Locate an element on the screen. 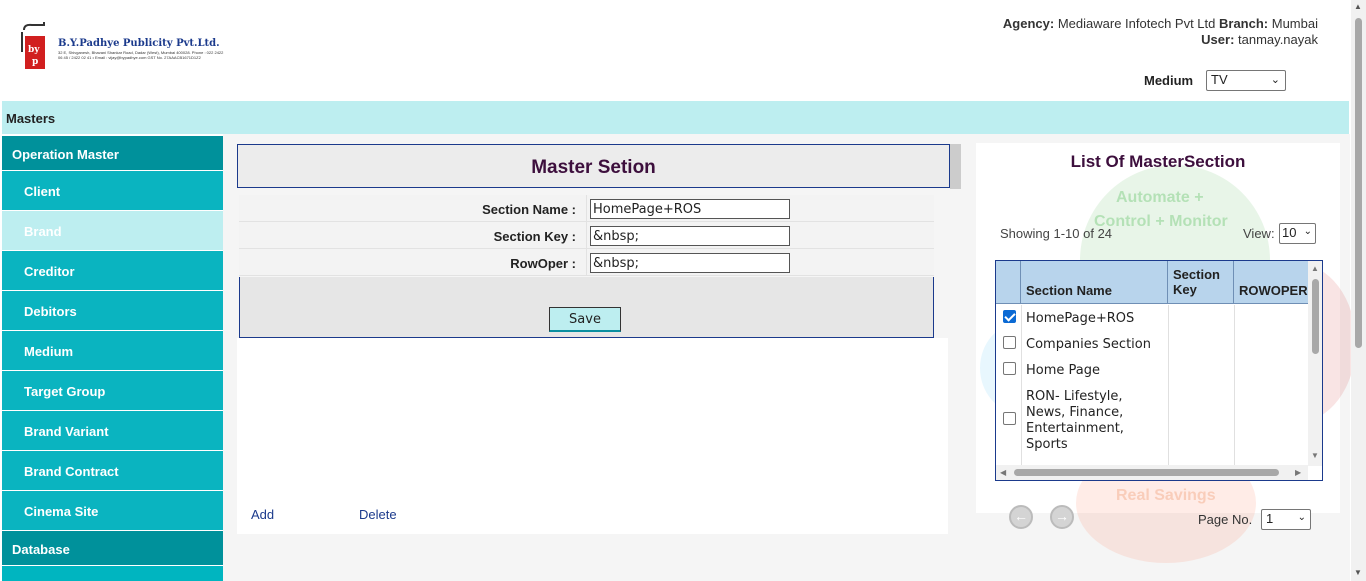 The width and height of the screenshot is (1366, 581). page-scrollbar: ▲ ▼ is located at coordinates (1358, 290).